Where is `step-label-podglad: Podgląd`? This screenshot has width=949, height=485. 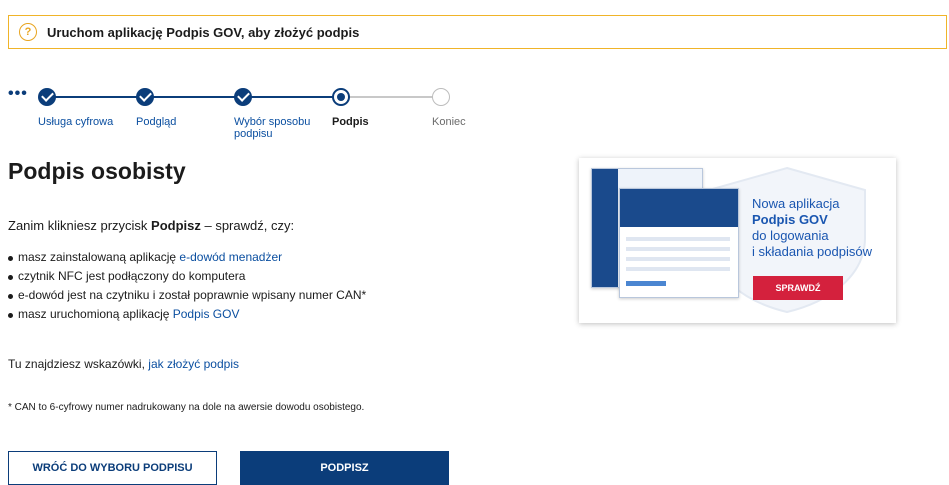
step-label-podglad: Podgląd is located at coordinates (156, 122).